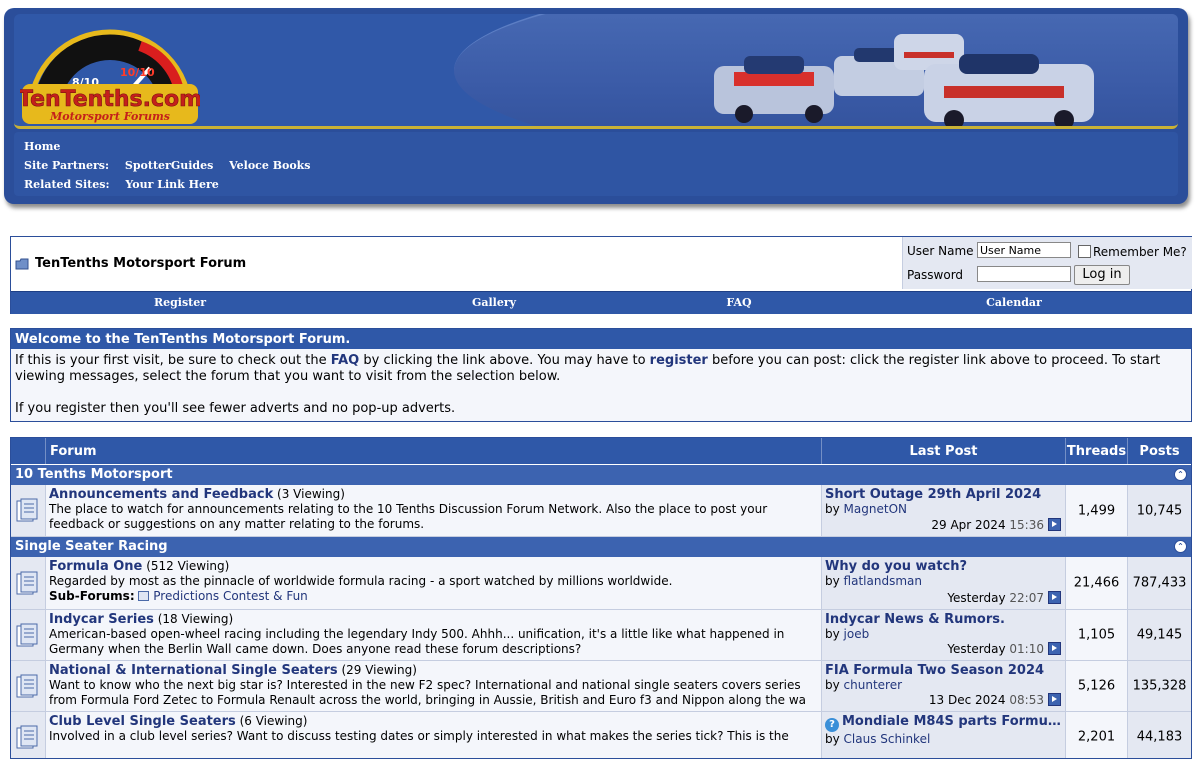 This screenshot has height=759, width=1200. Describe the element at coordinates (94, 474) in the screenshot. I see `category-title: 10 Tenths Motorsport` at that location.